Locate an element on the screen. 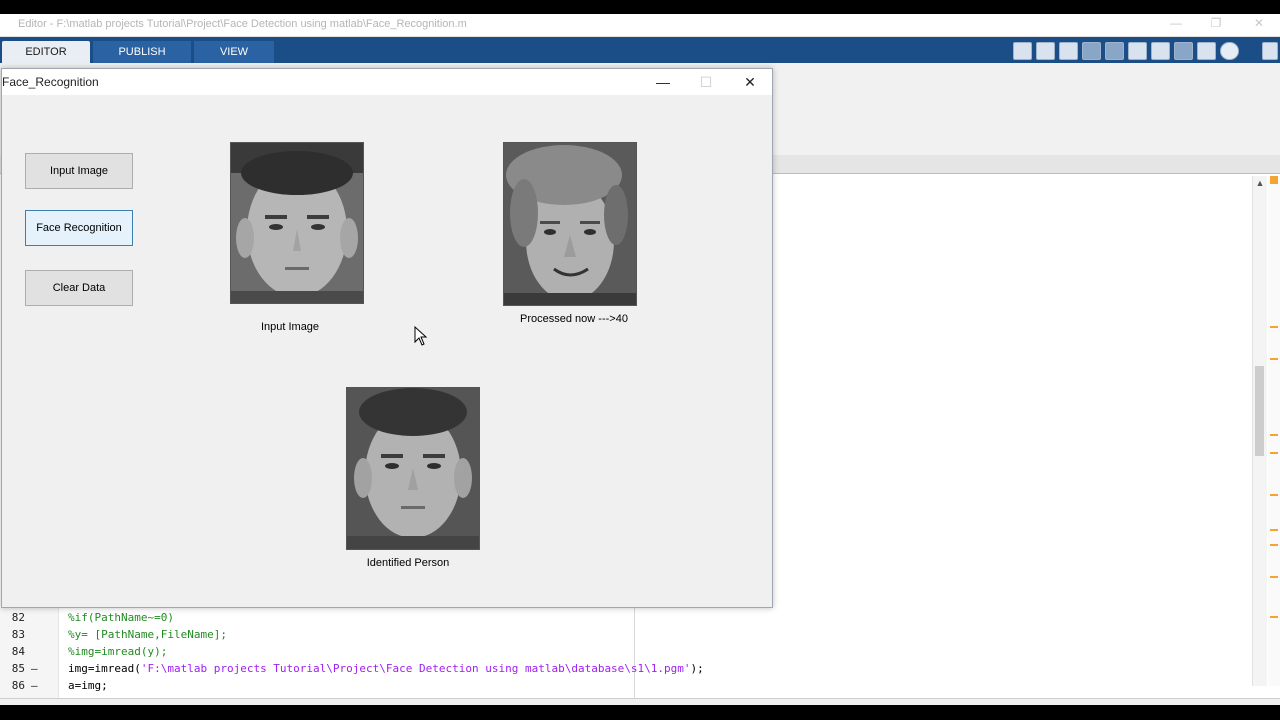 This screenshot has height=720, width=1280. tab-view: VIEW is located at coordinates (234, 52).